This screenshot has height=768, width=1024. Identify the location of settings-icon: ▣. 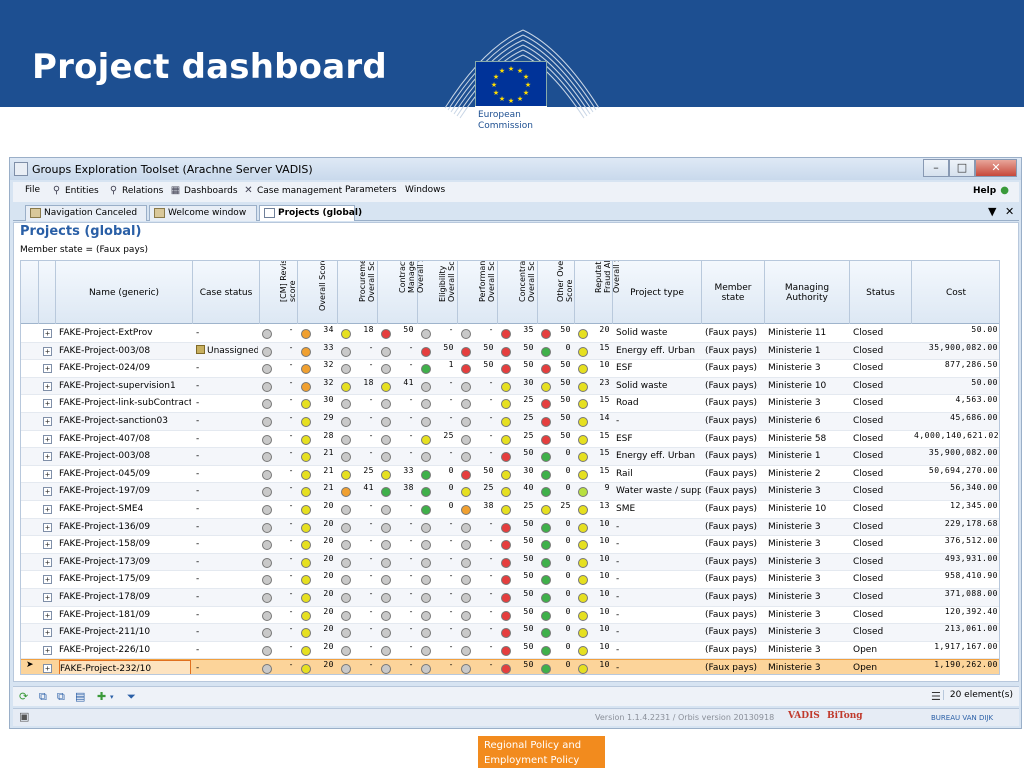
(24, 717).